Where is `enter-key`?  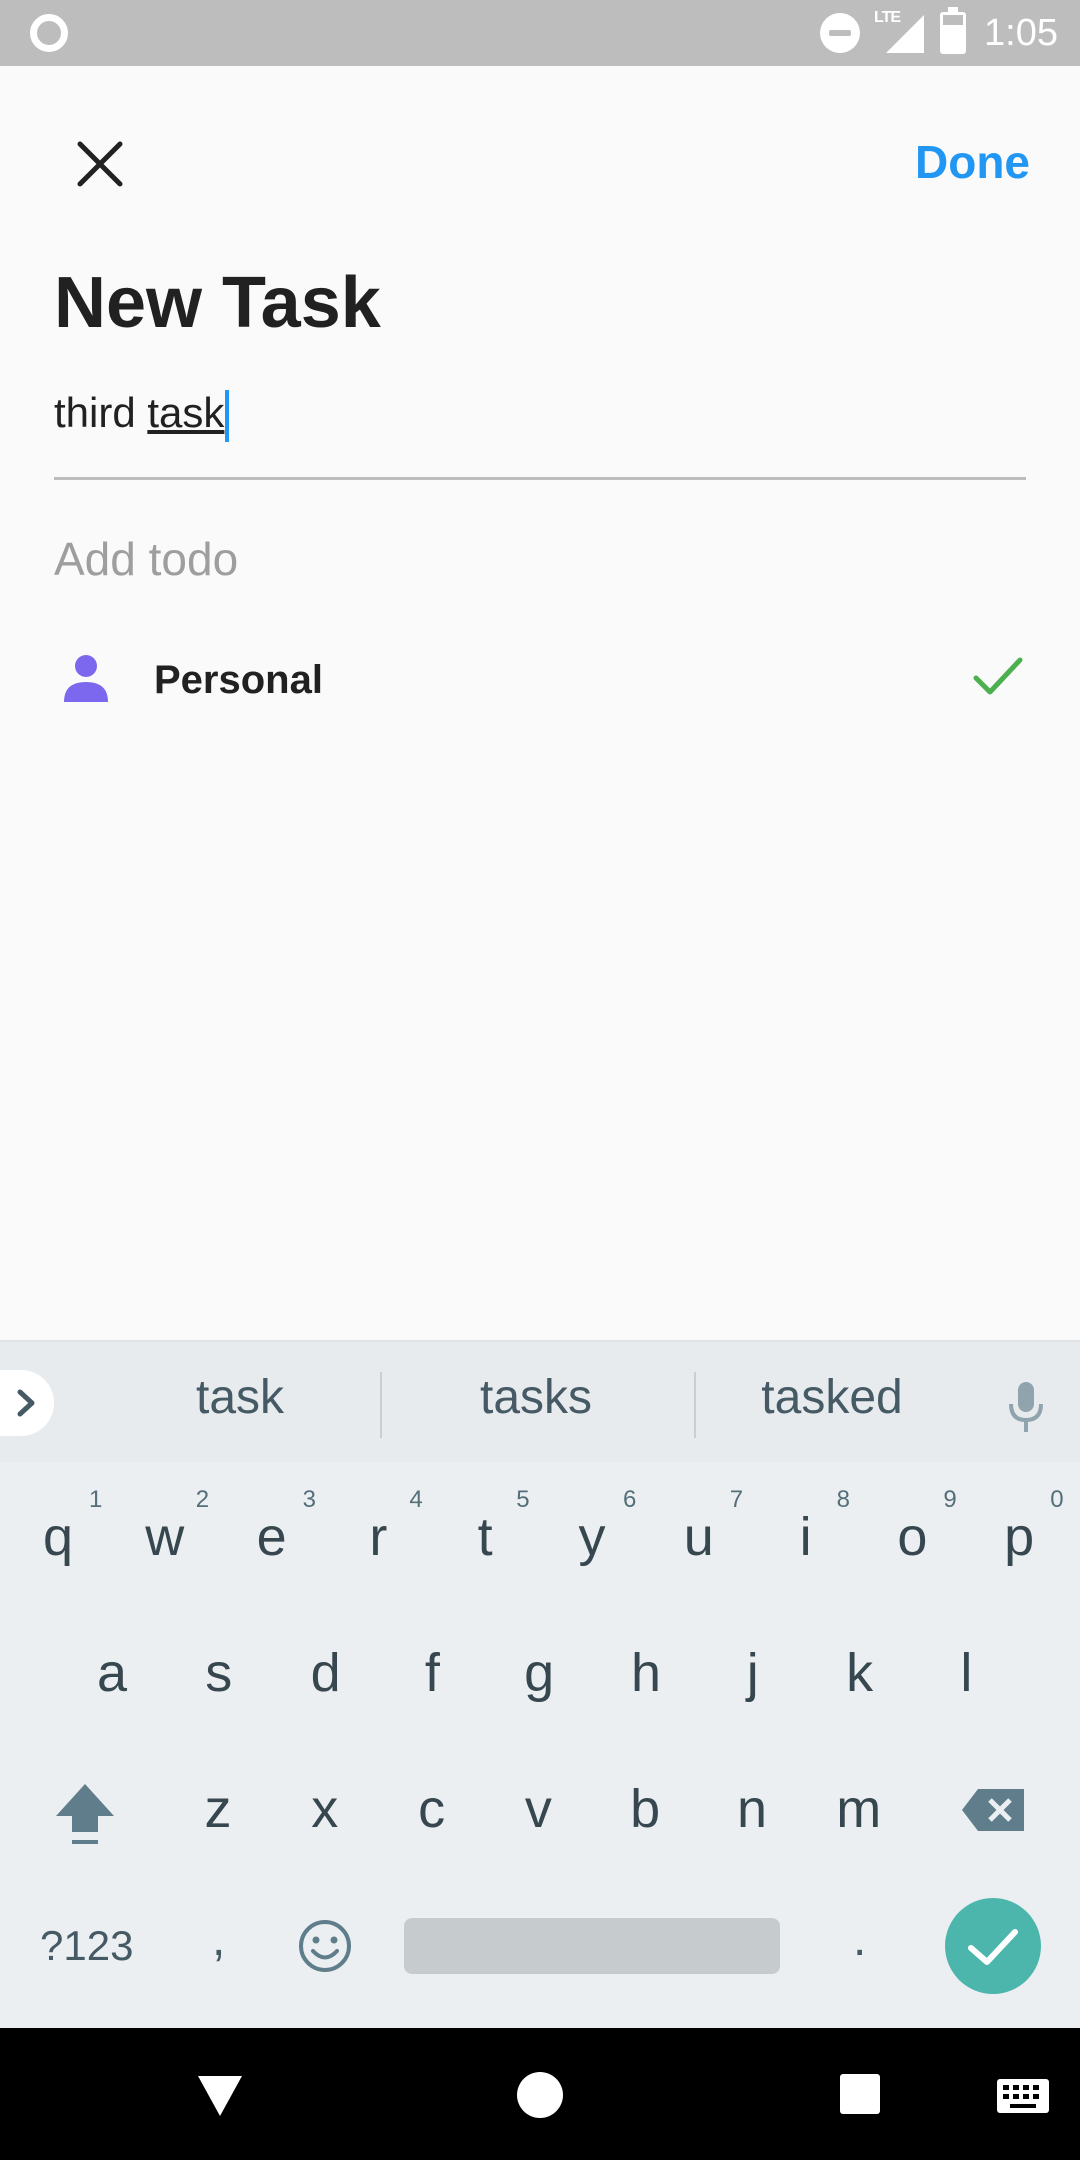
enter-key is located at coordinates (993, 1946).